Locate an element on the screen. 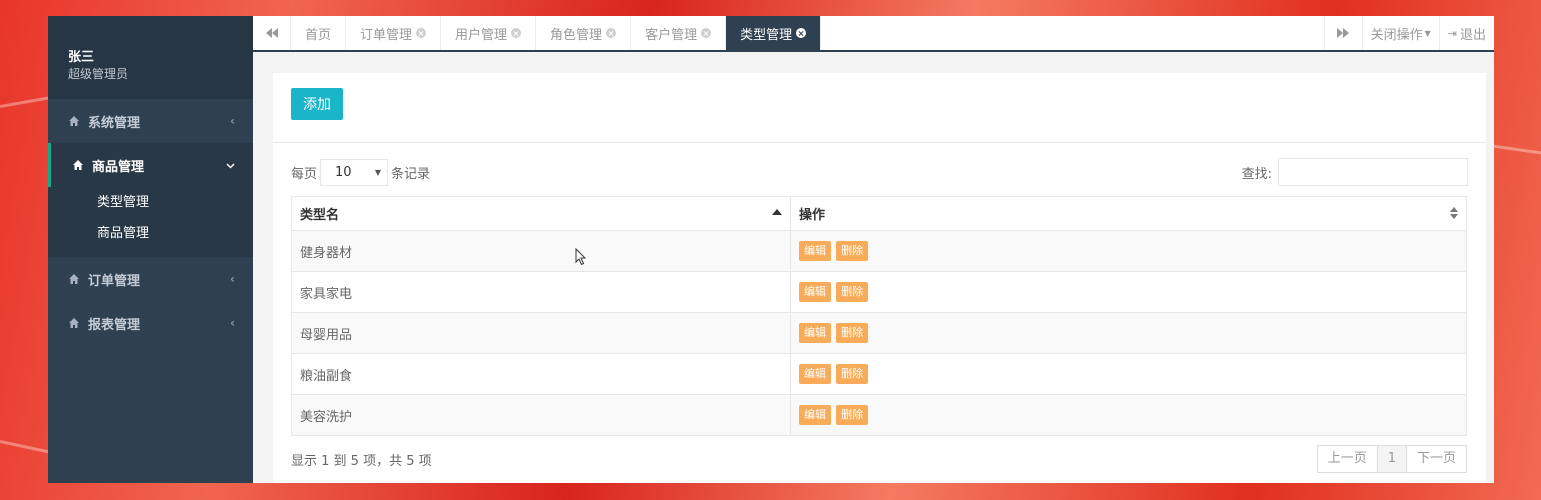 The height and width of the screenshot is (500, 1541). close-operations-dropdown: 关闭操作 ▼ is located at coordinates (1400, 33).